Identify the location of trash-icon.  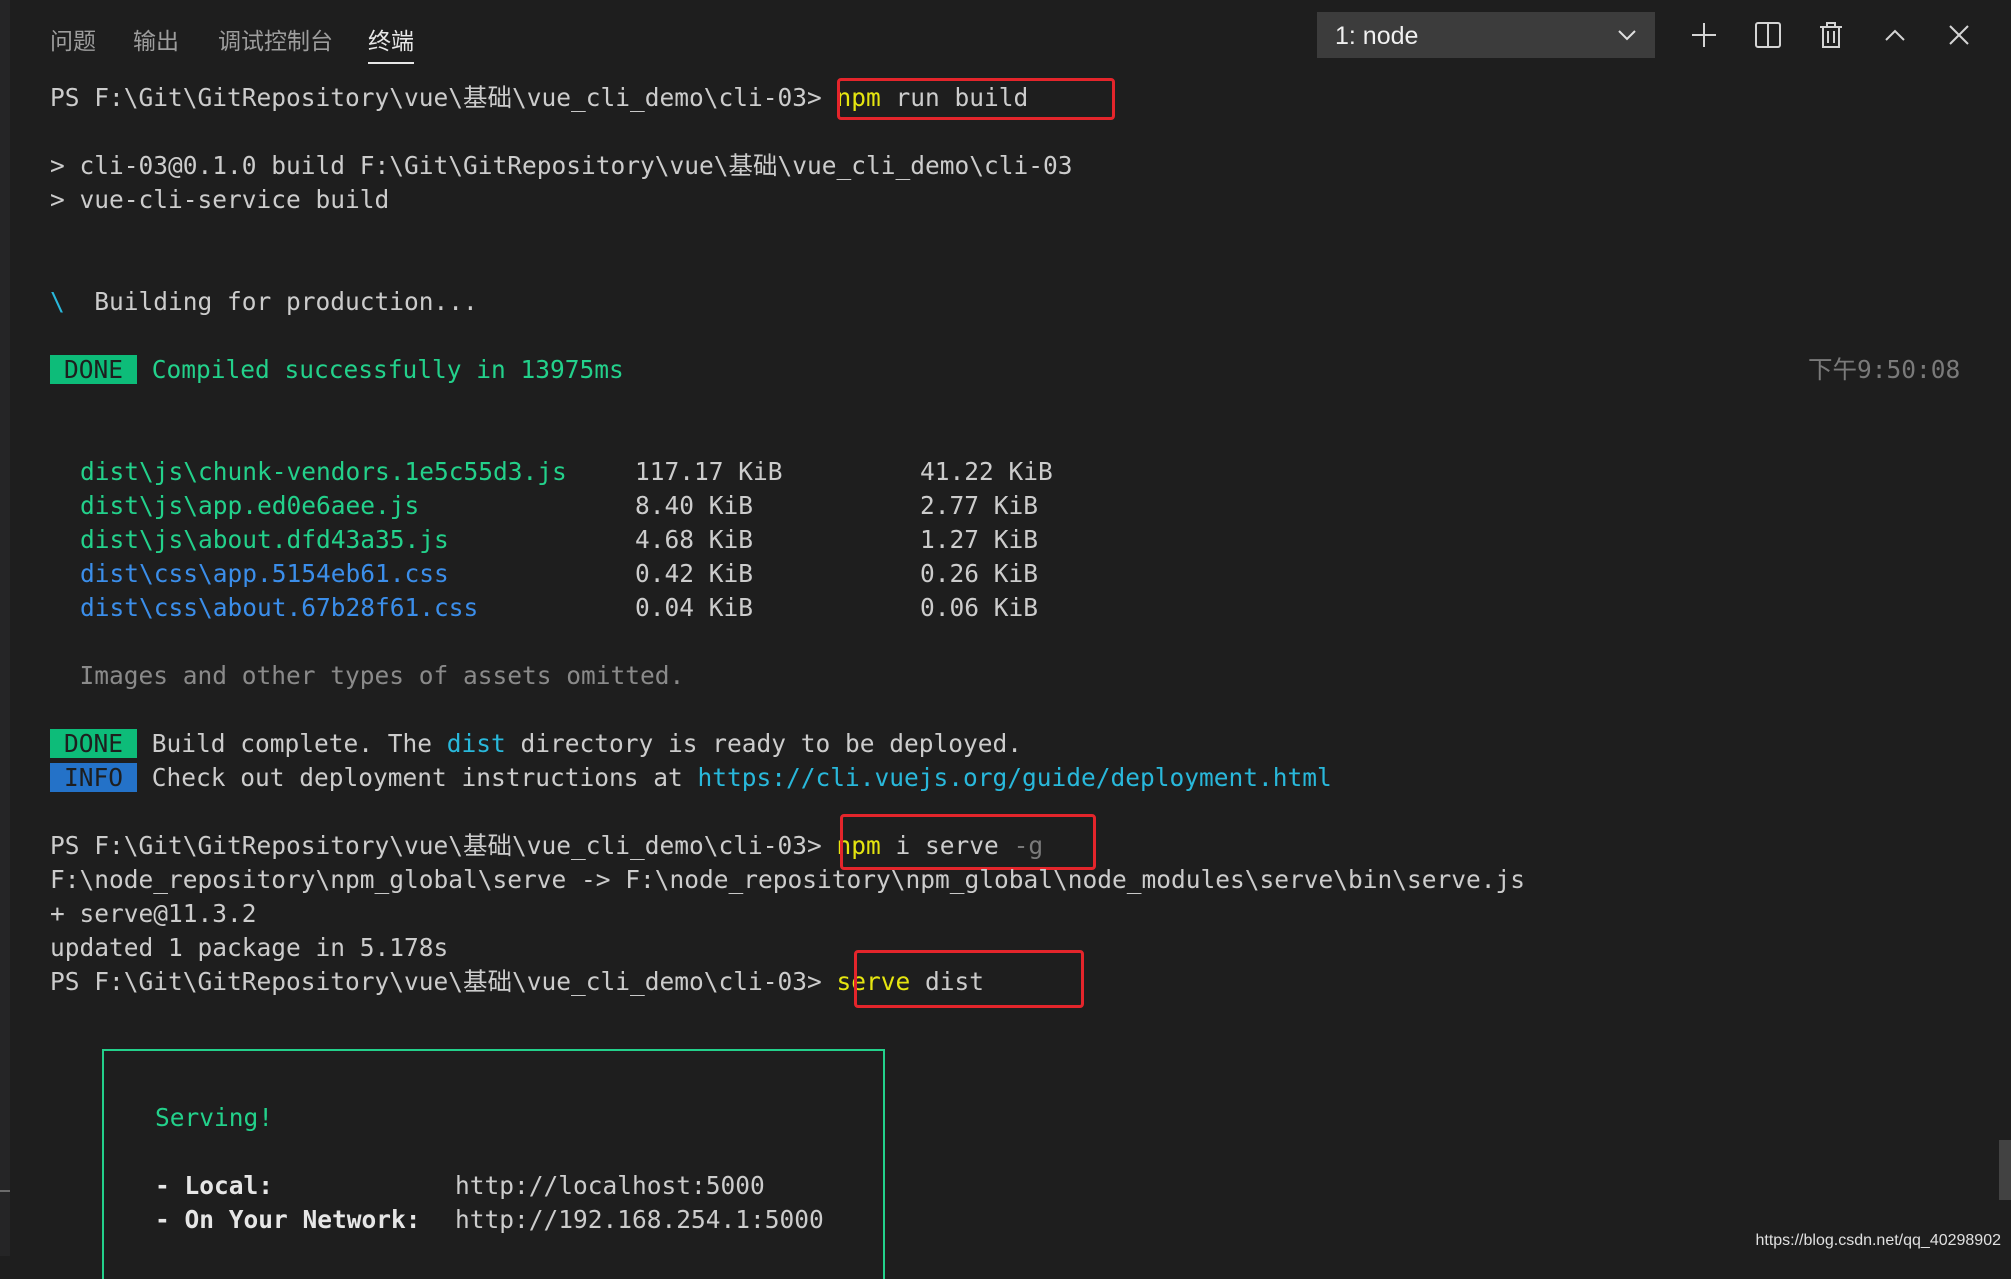
(1831, 35).